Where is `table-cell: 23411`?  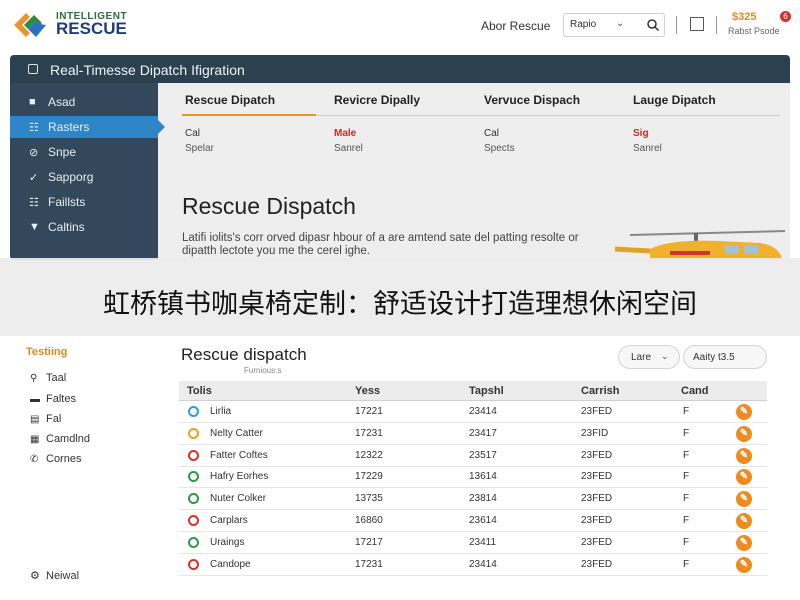 table-cell: 23411 is located at coordinates (483, 542).